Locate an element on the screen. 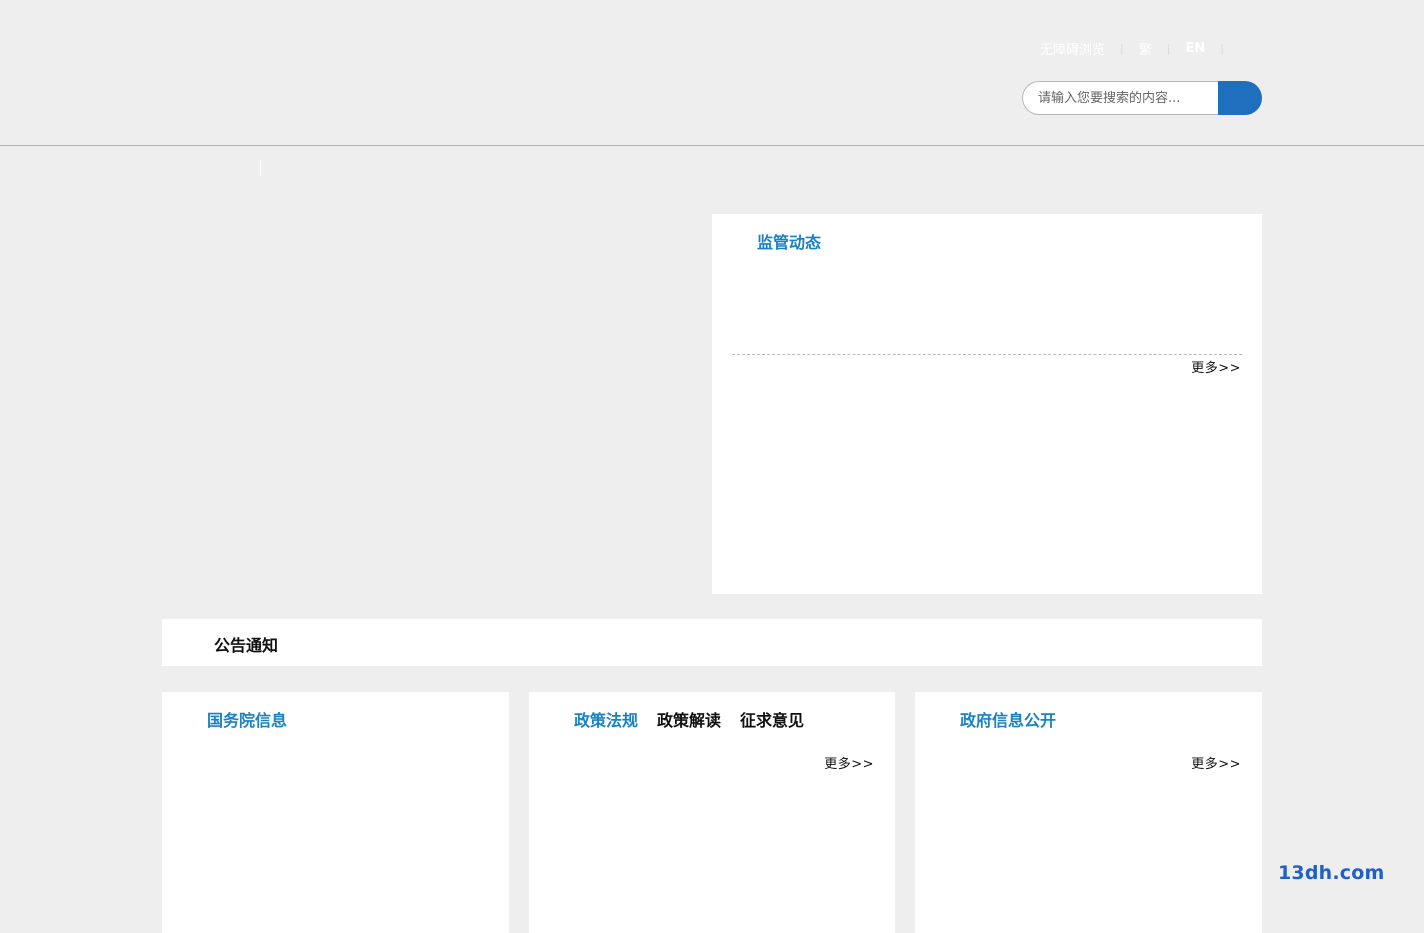  watermark: 13dh.com is located at coordinates (1331, 873).